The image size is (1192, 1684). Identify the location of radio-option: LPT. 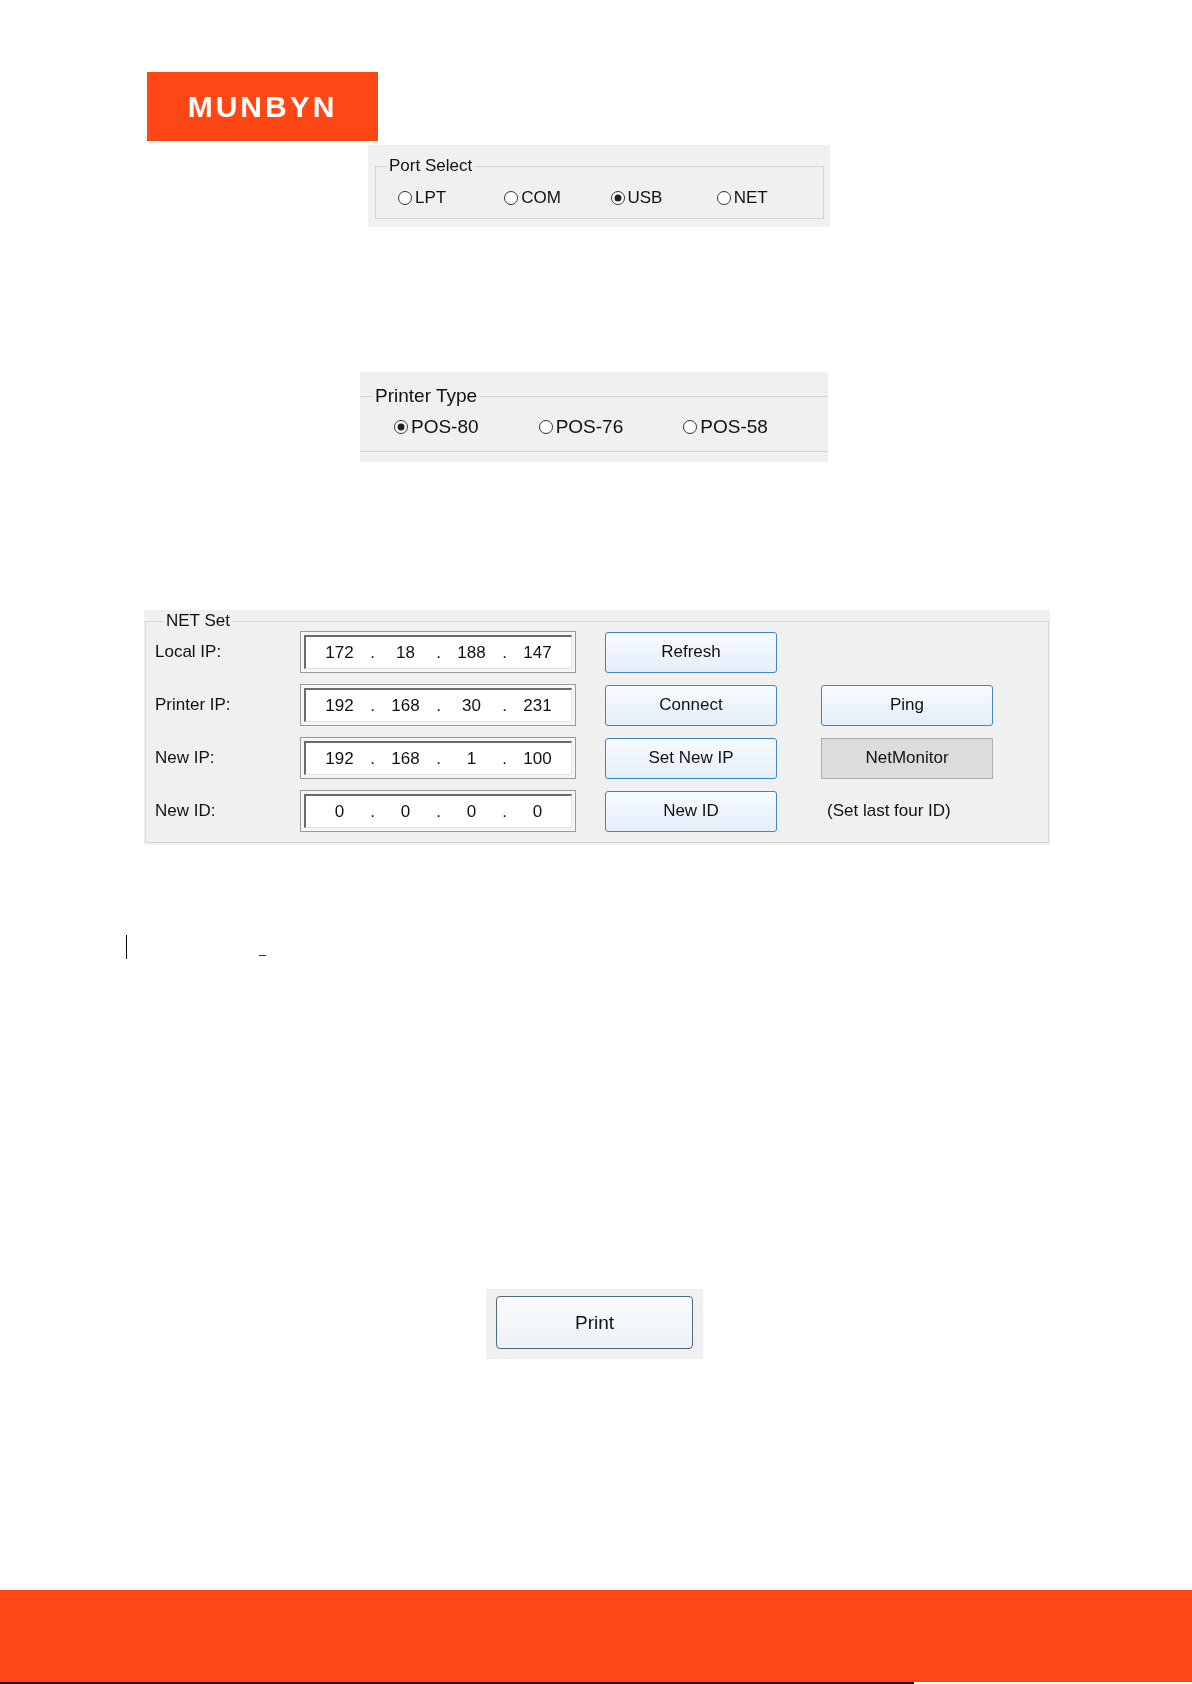
(451, 198).